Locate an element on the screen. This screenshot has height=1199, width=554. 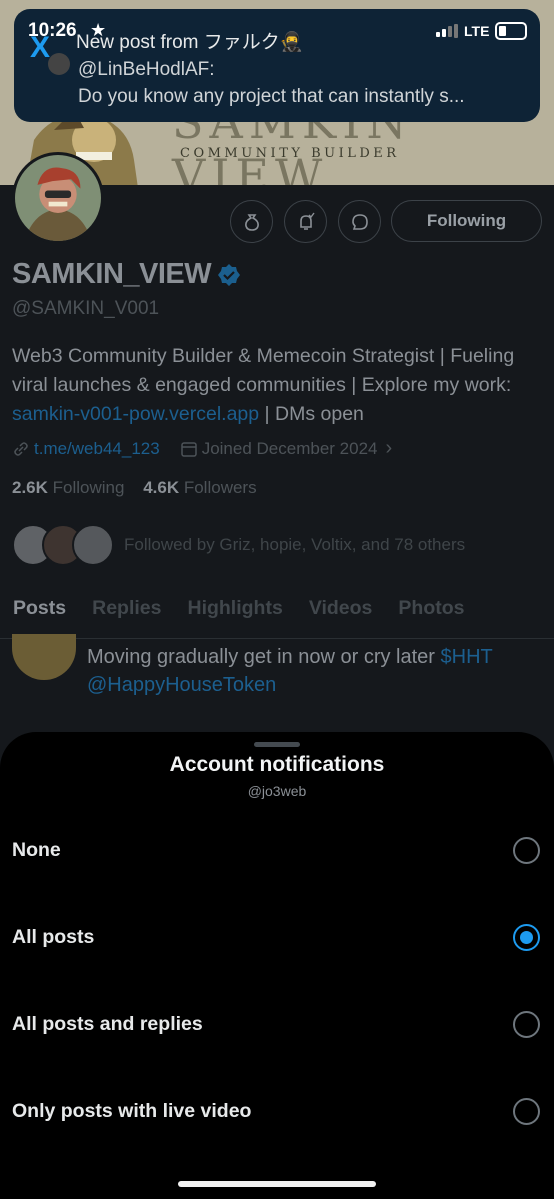
link-icon is located at coordinates (21, 448).